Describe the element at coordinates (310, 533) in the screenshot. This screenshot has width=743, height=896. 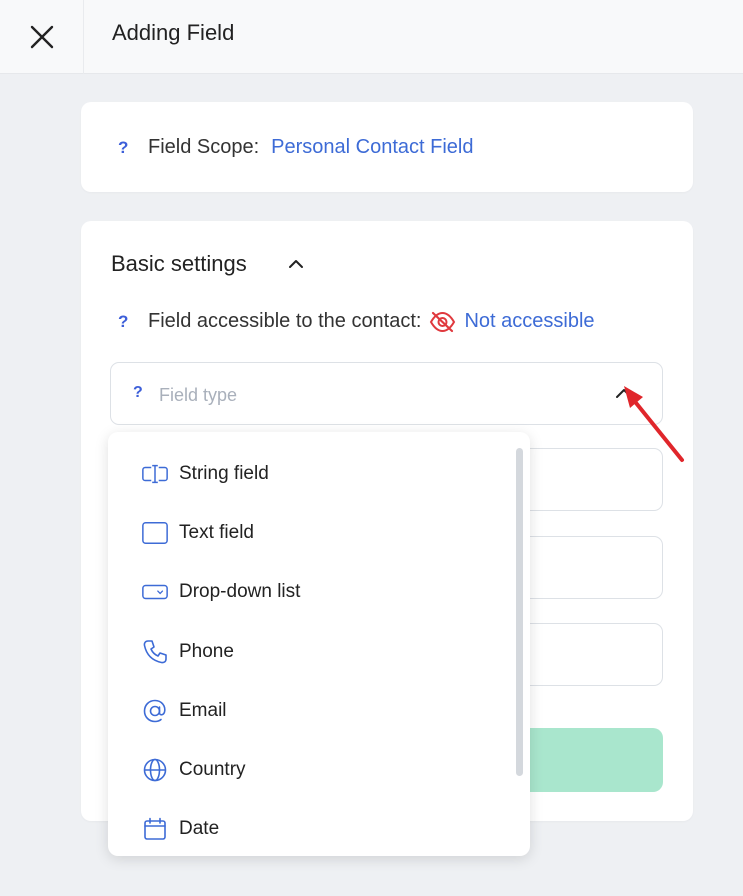
I see `dropdown-item-text-field: Text field` at that location.